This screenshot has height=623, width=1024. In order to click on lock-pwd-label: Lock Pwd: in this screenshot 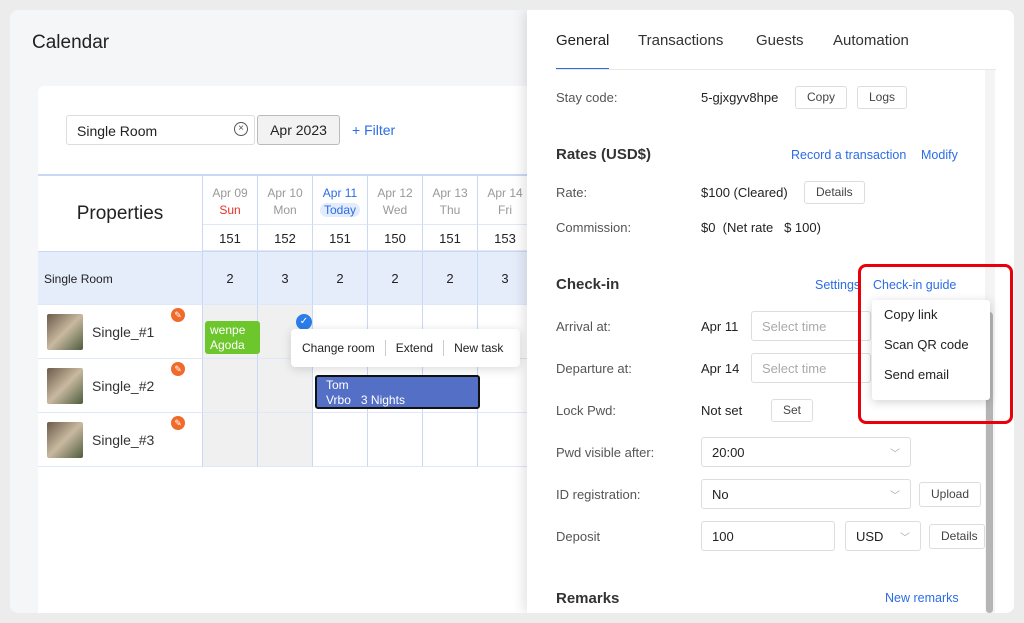, I will do `click(586, 410)`.